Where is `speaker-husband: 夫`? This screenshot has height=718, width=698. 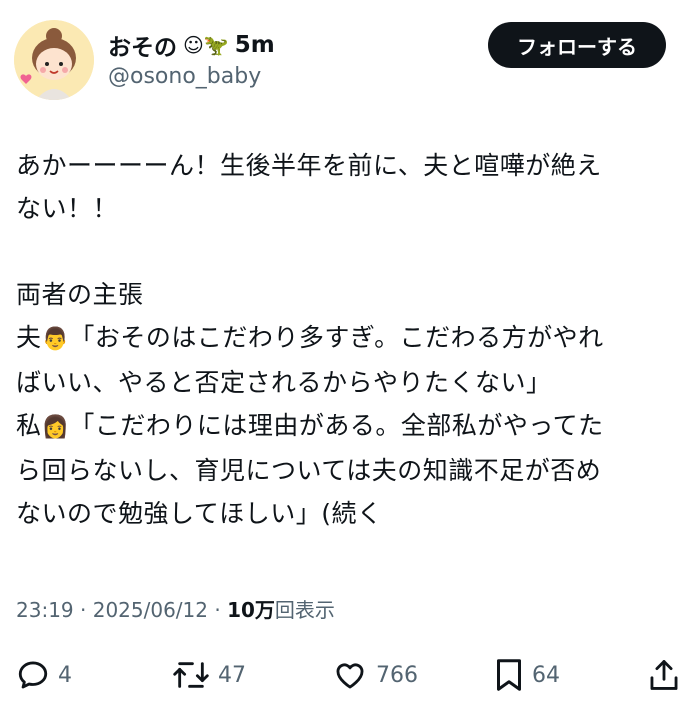 speaker-husband: 夫 is located at coordinates (29, 337).